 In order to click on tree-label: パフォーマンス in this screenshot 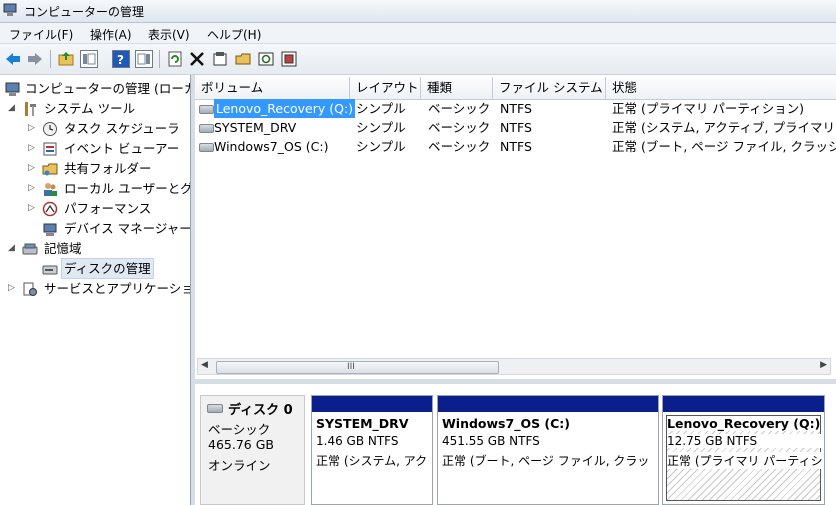, I will do `click(108, 208)`.